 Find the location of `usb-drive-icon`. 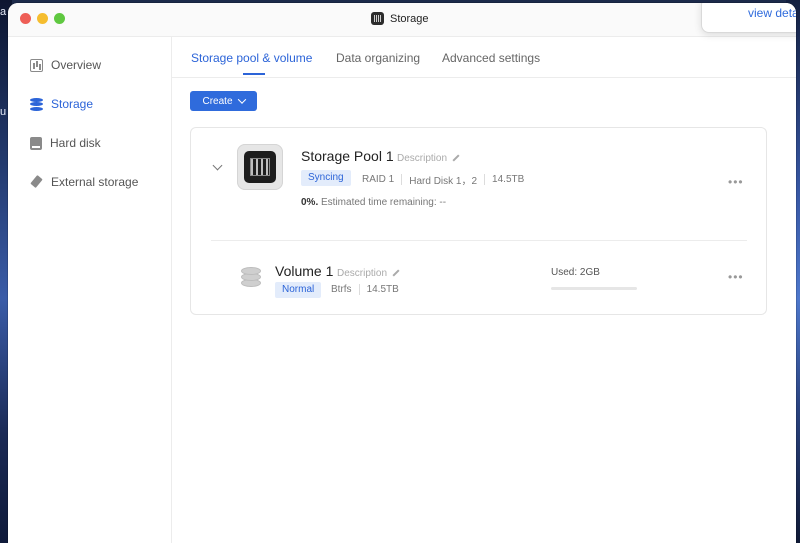

usb-drive-icon is located at coordinates (36, 182).